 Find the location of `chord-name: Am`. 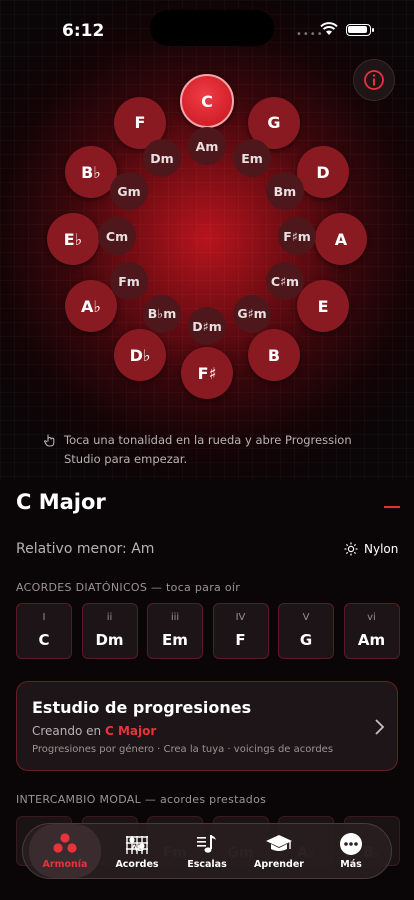

chord-name: Am is located at coordinates (371, 640).